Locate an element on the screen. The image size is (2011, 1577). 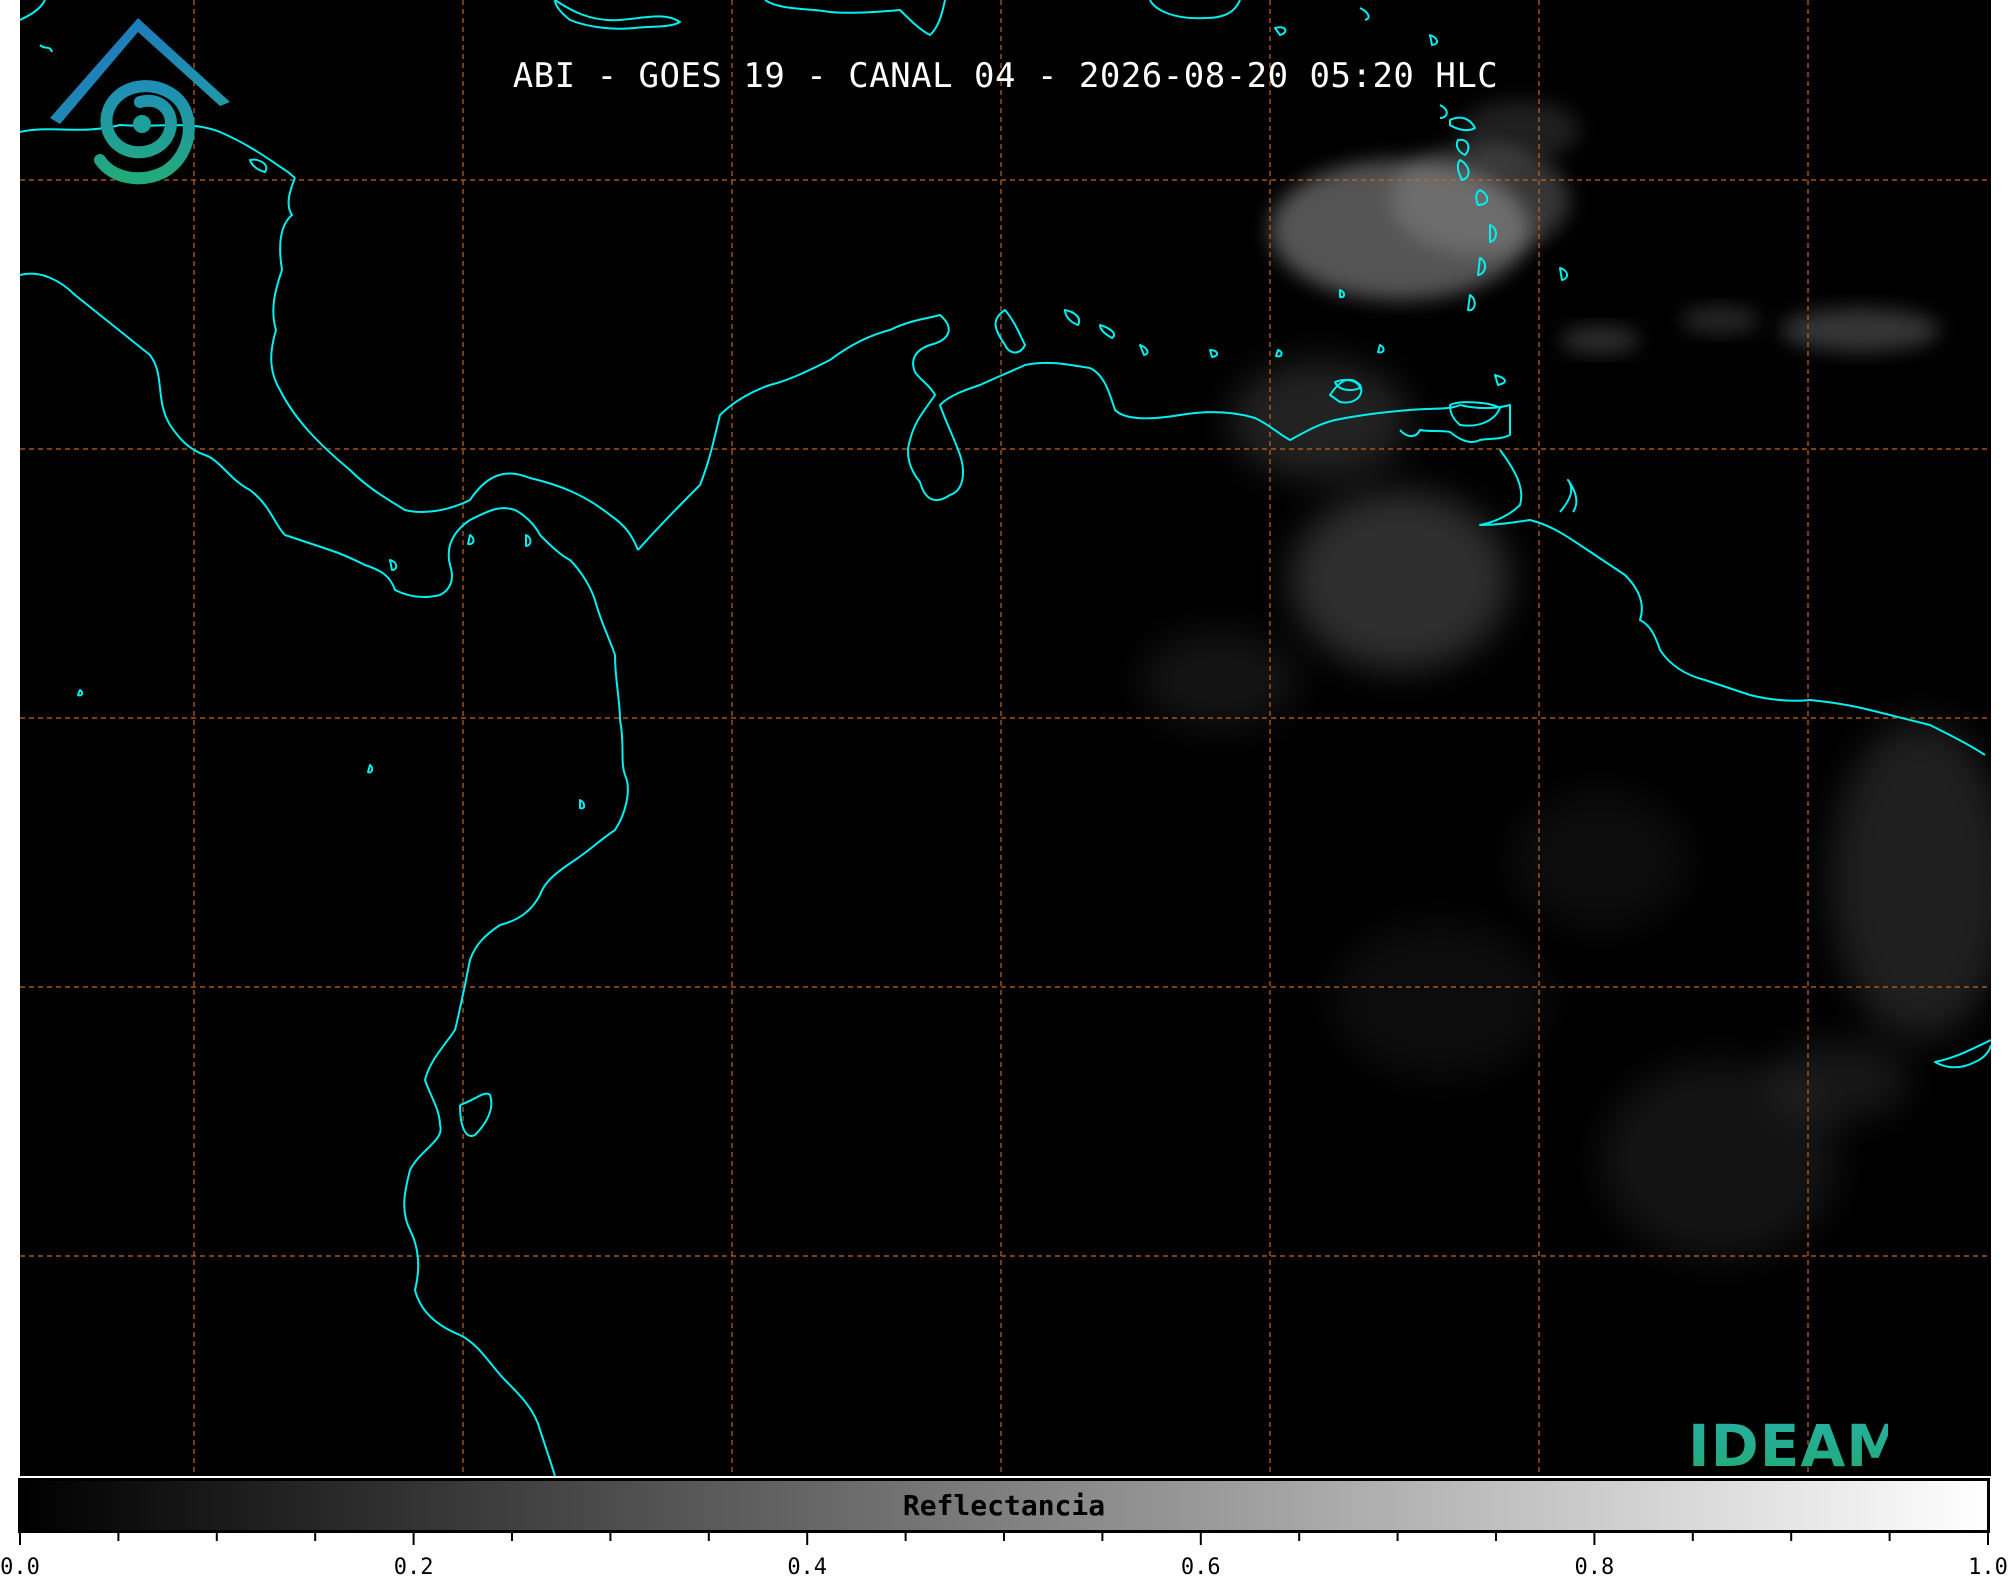
logo-text: IDEAM is located at coordinates (1796, 1444).